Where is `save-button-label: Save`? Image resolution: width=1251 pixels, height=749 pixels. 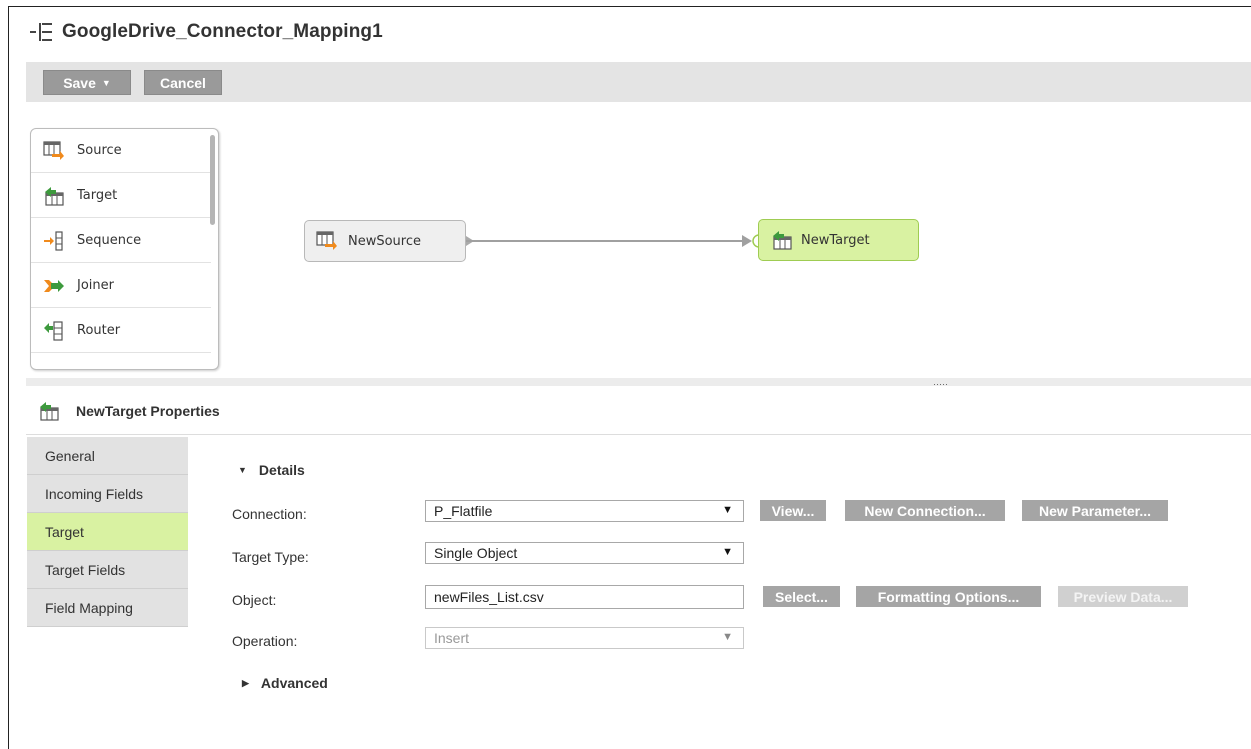
save-button-label: Save is located at coordinates (79, 82).